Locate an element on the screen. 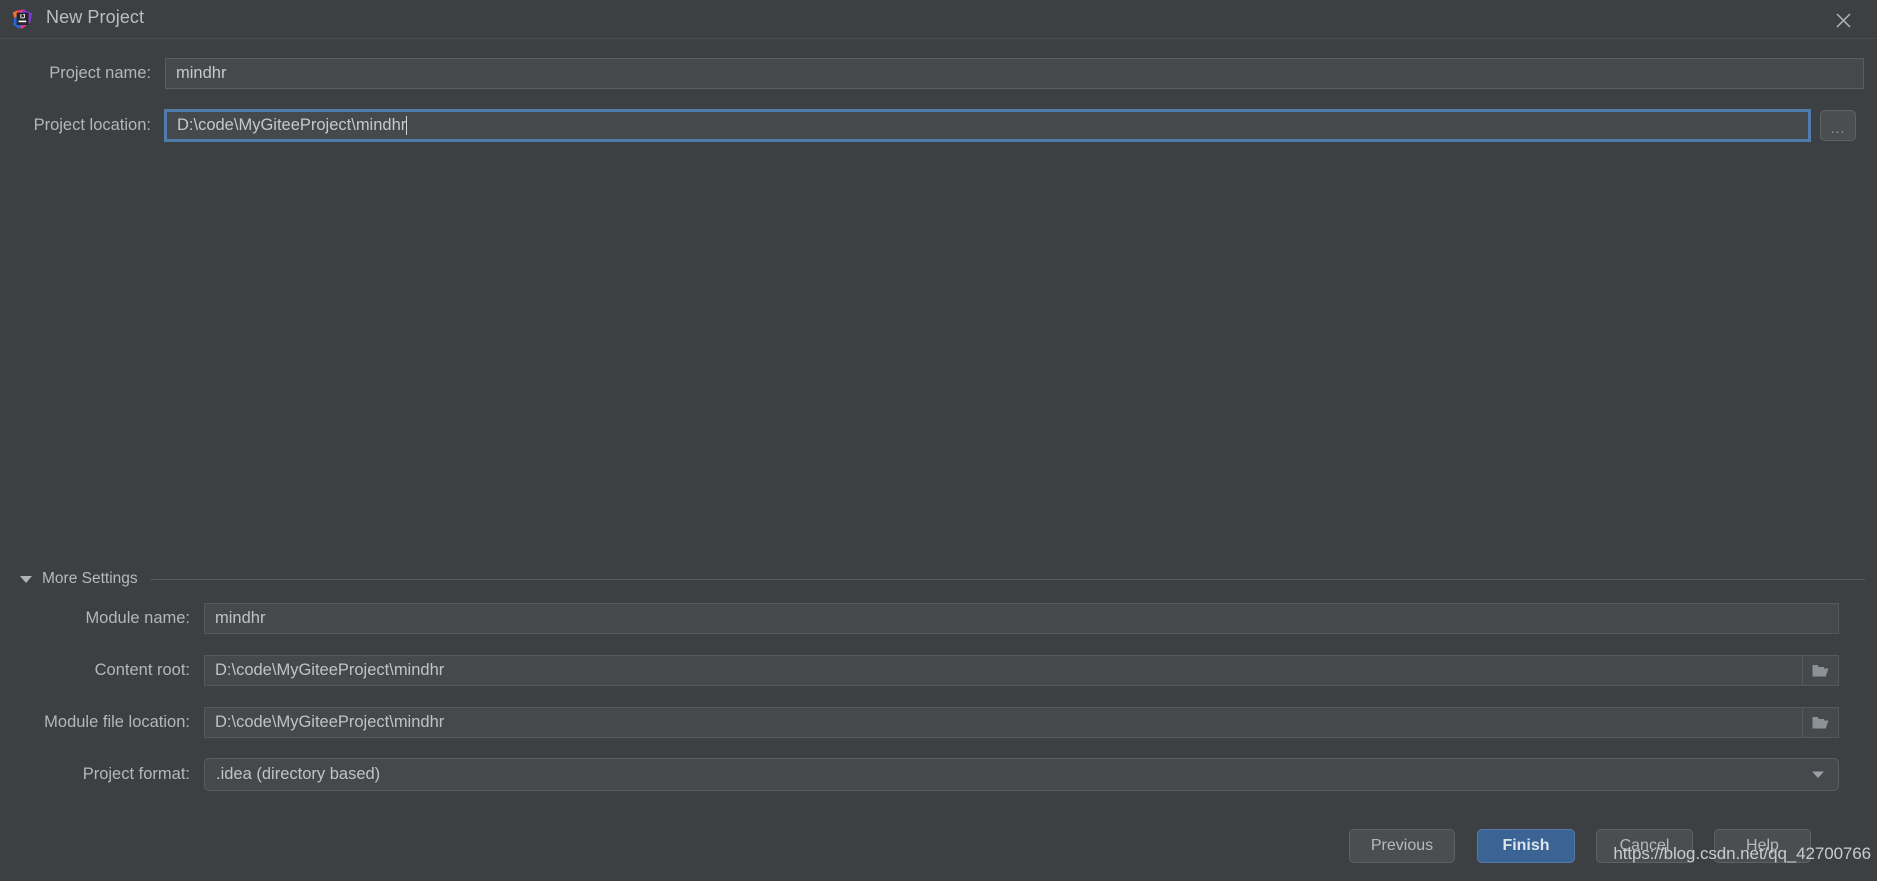 This screenshot has width=1877, height=881. project-format-row: Project format: .idea (directory based) is located at coordinates (938, 774).